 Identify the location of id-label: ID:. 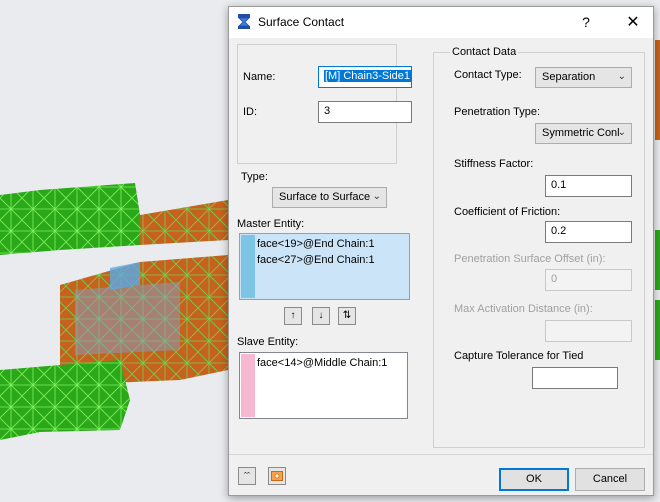
(250, 112).